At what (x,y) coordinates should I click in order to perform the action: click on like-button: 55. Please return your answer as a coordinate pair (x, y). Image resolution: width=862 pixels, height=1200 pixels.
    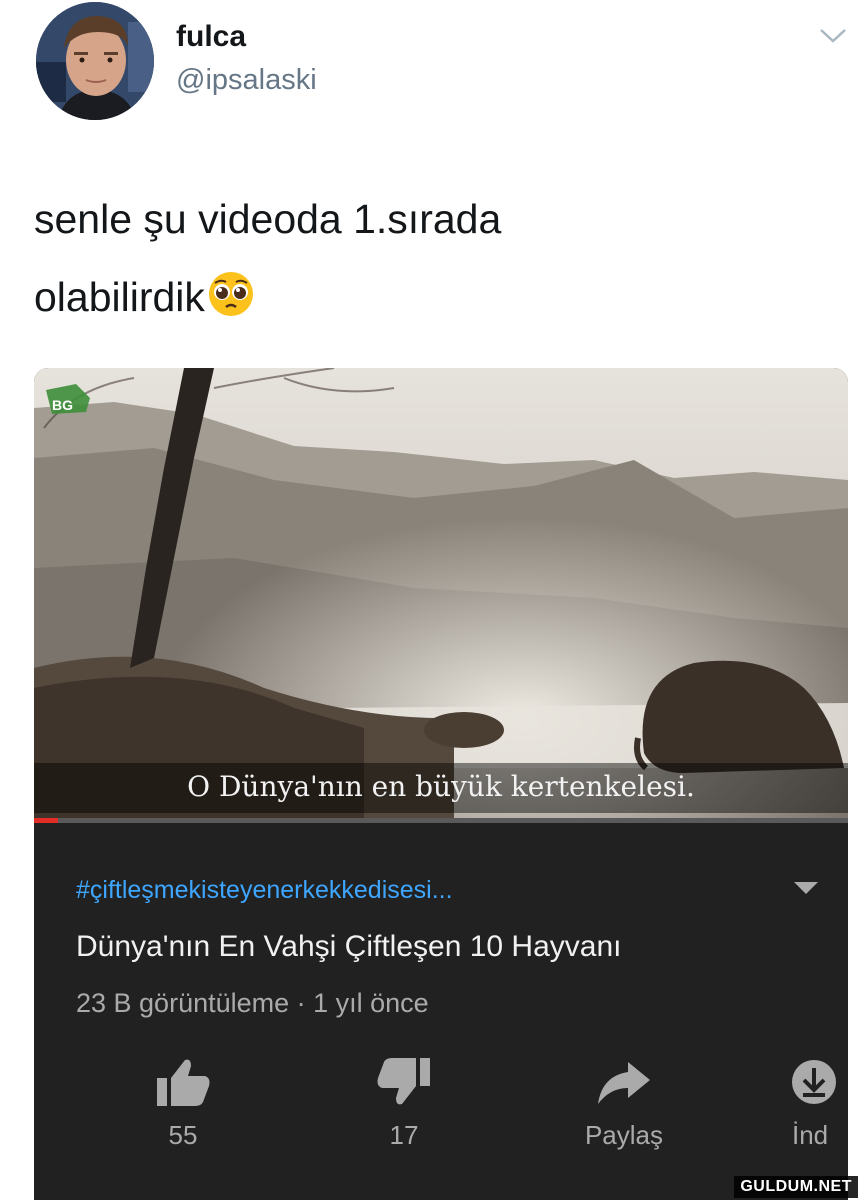
    Looking at the image, I should click on (183, 1103).